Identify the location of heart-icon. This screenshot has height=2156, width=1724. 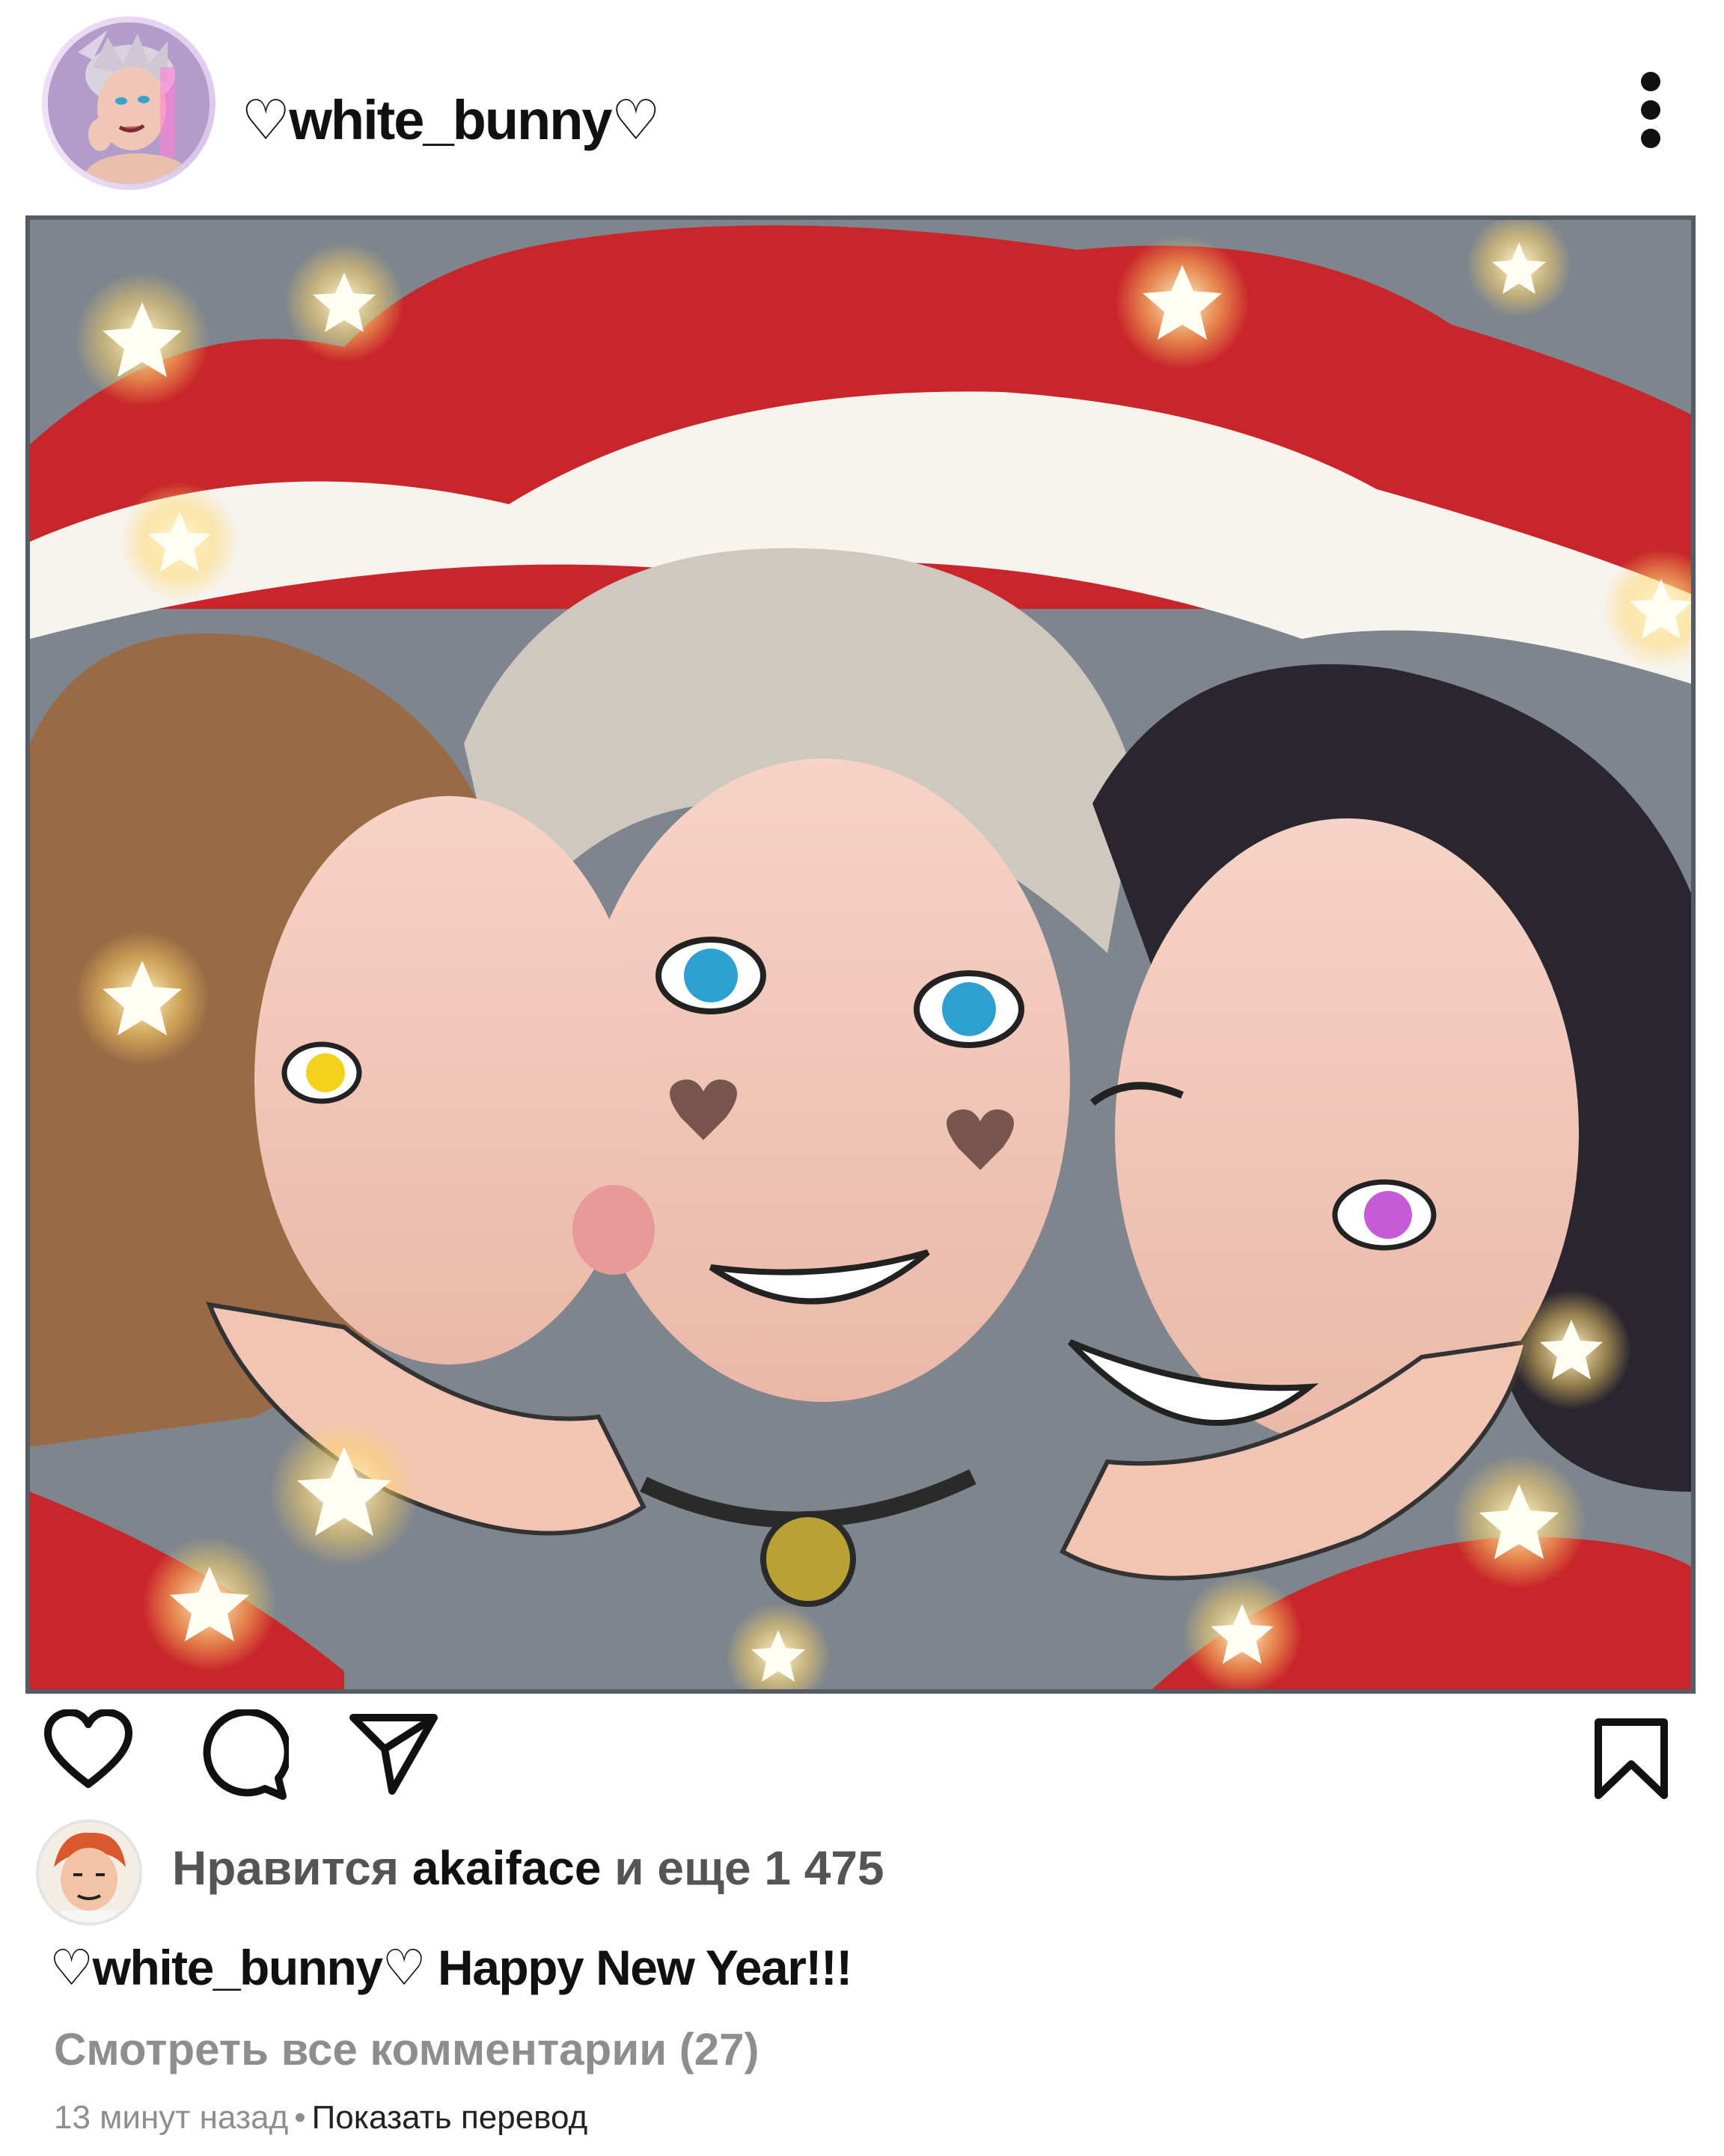
(88, 1750).